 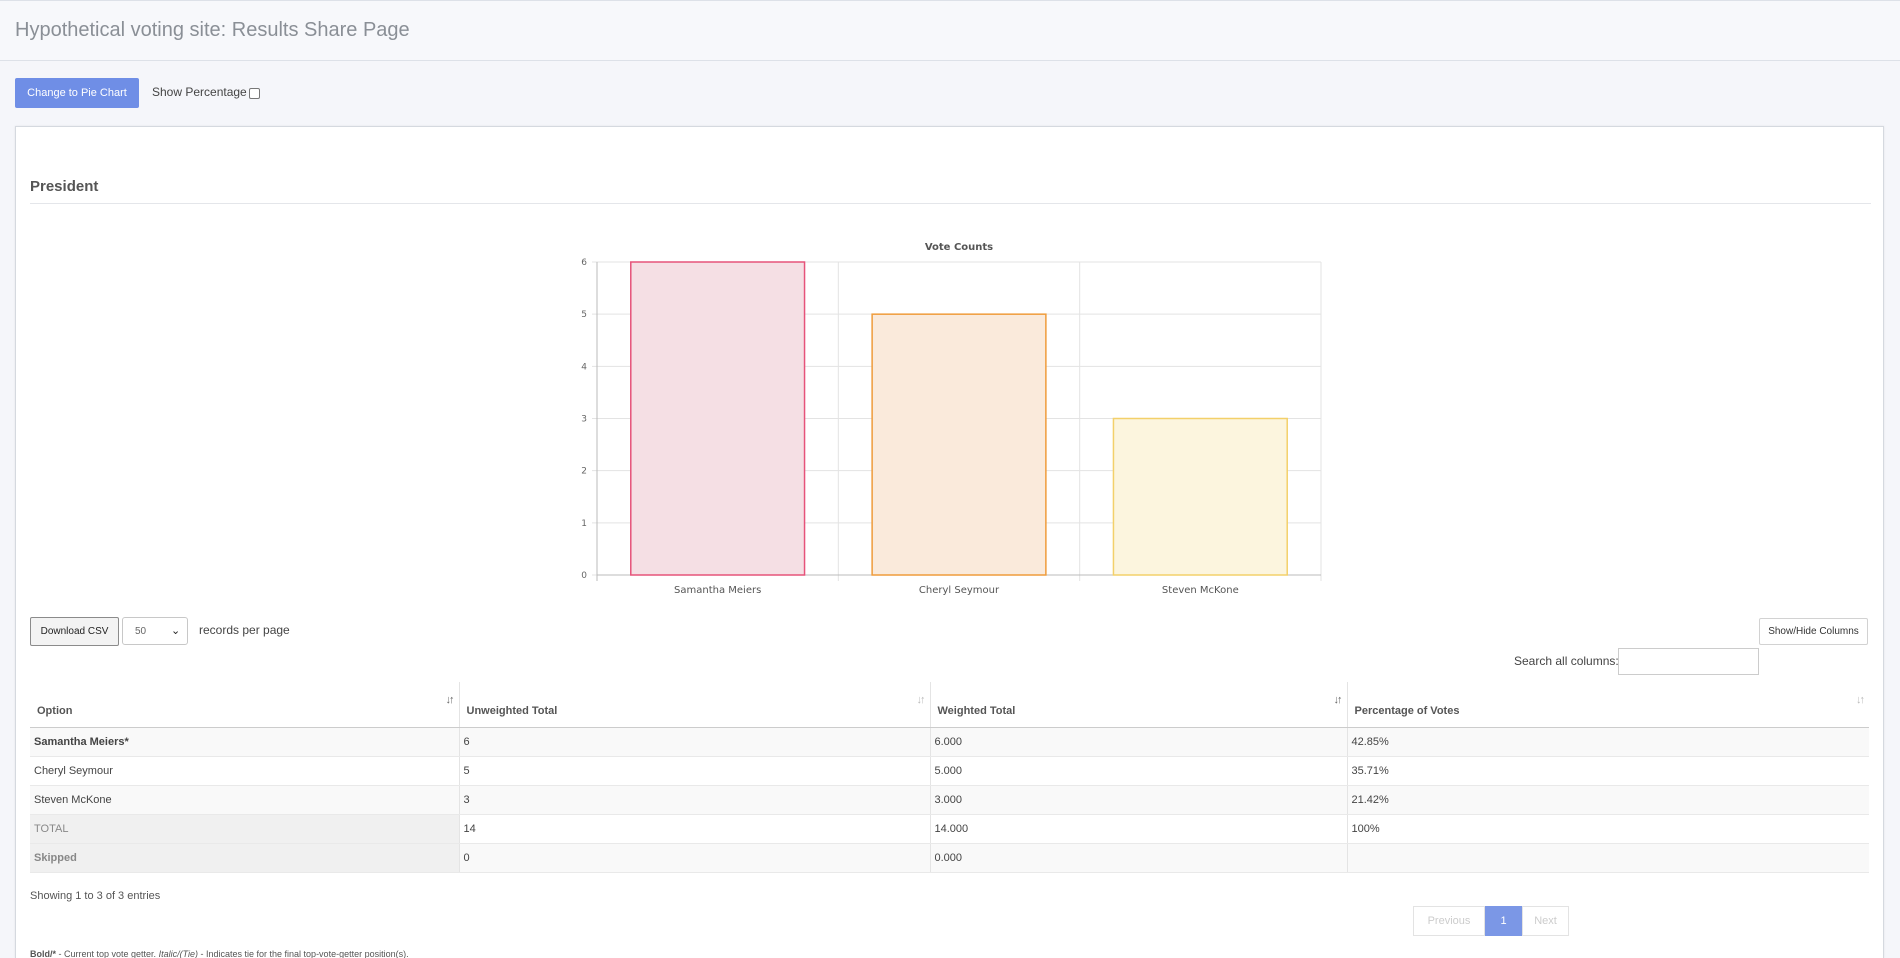 What do you see at coordinates (176, 631) in the screenshot?
I see `chevron-down-icon: ⌄` at bounding box center [176, 631].